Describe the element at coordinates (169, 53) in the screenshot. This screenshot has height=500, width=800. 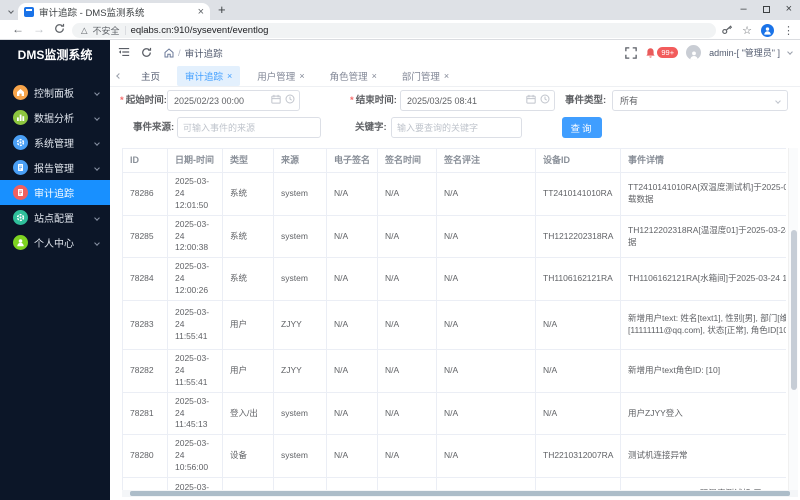
I see `home-icon` at that location.